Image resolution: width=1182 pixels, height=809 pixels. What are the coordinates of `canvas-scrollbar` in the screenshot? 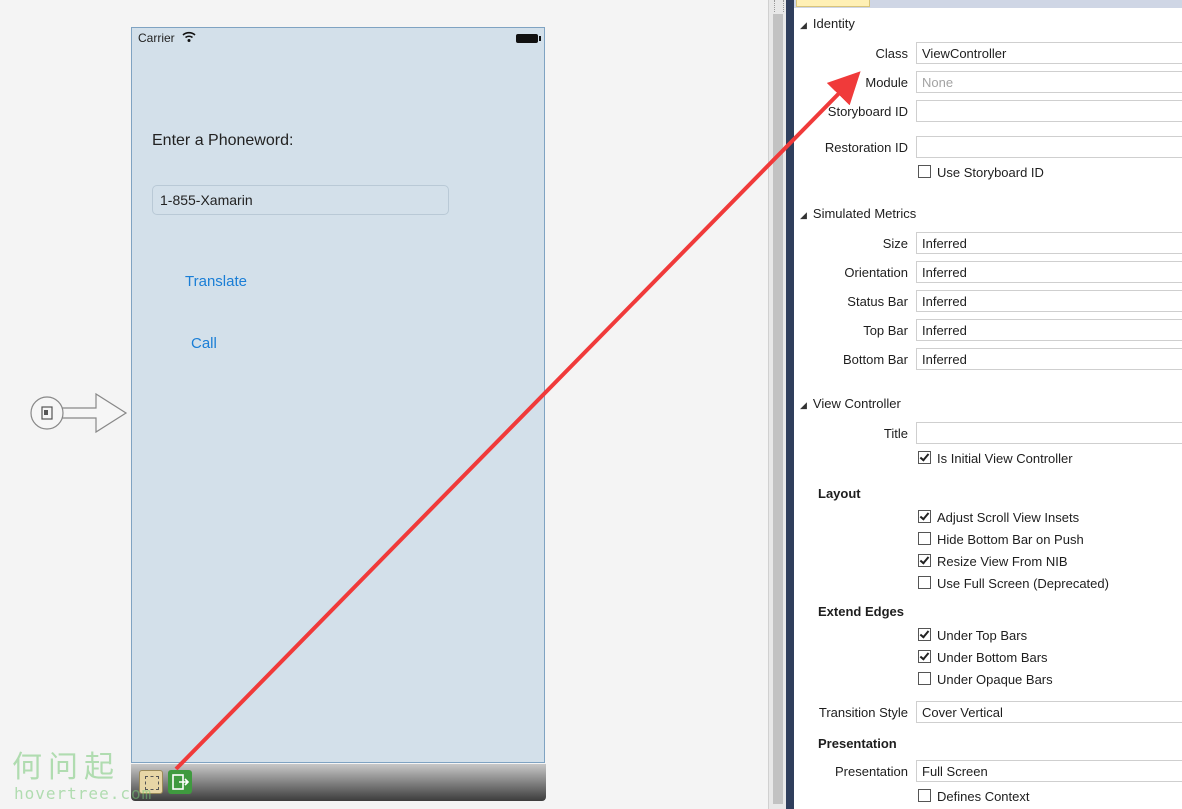 It's located at (777, 404).